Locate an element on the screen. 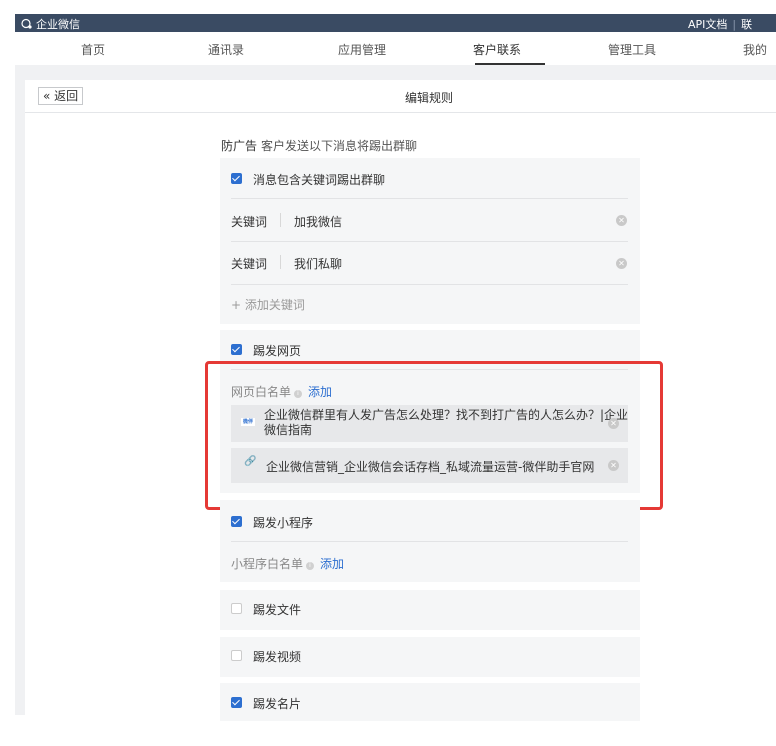  keyword-checkbox is located at coordinates (236, 178).